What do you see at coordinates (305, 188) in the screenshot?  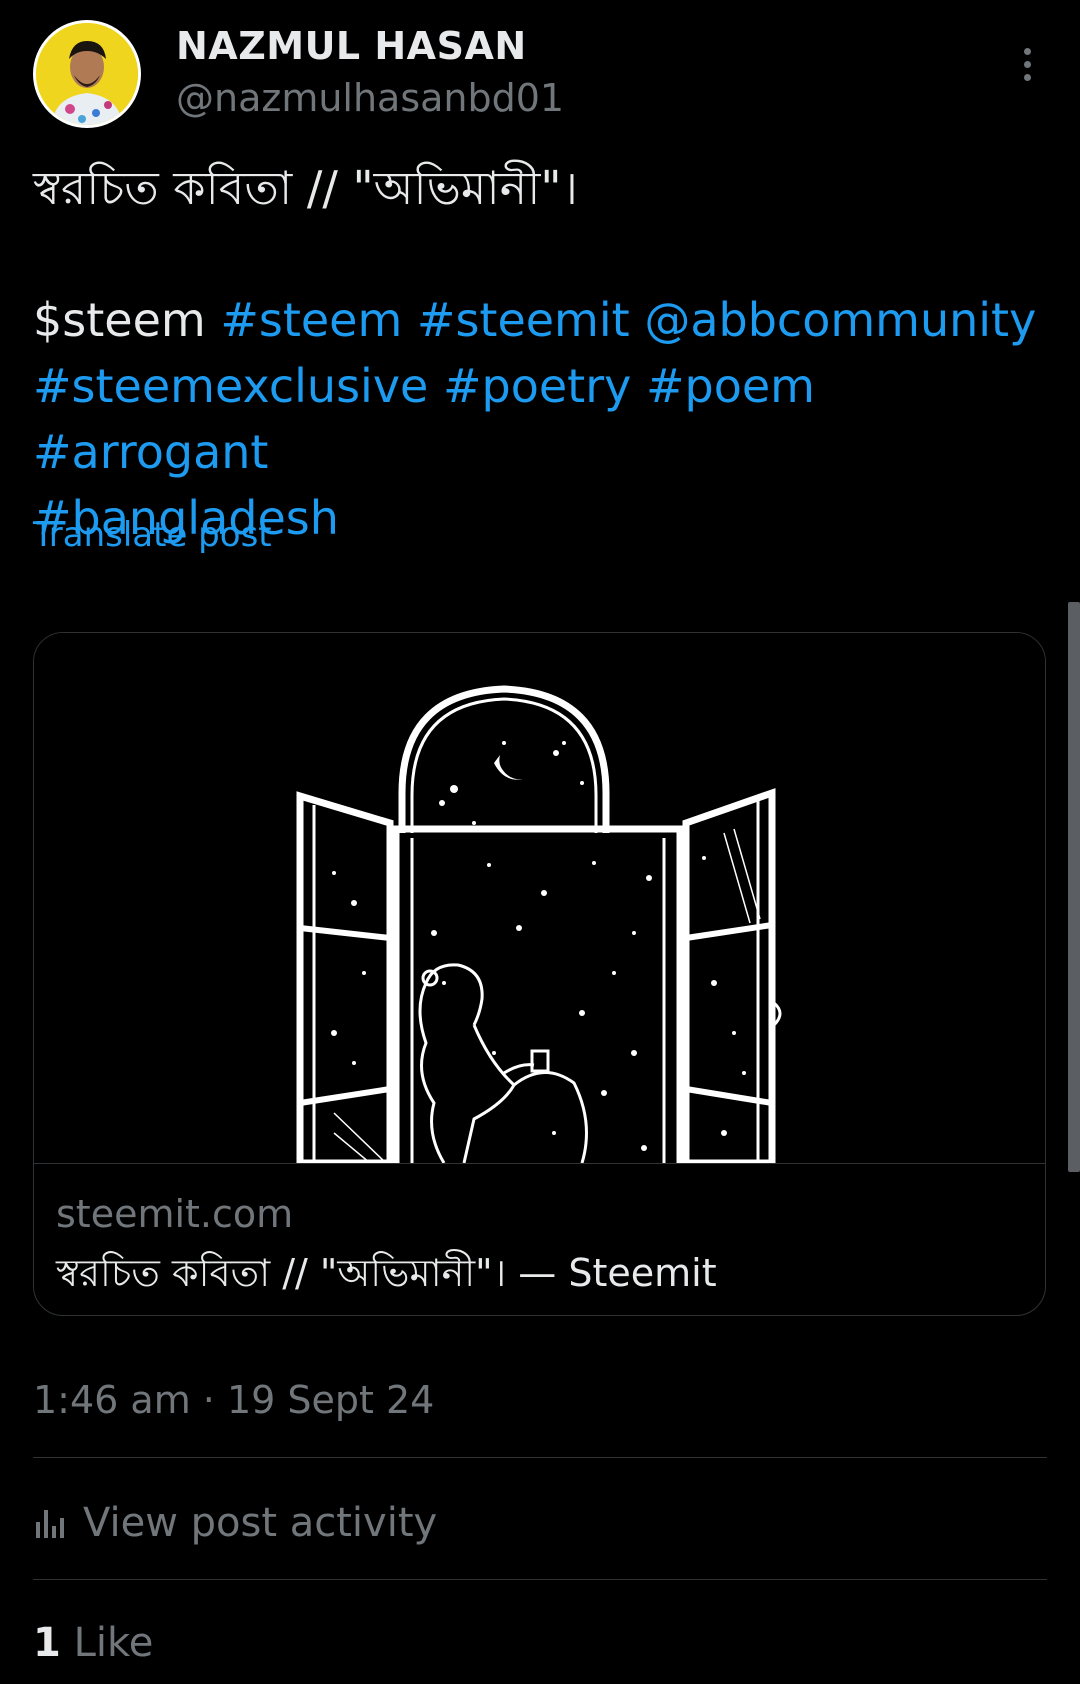 I see `post-title-line: স্বরচিত কবিতা // "অভিমানী"।` at bounding box center [305, 188].